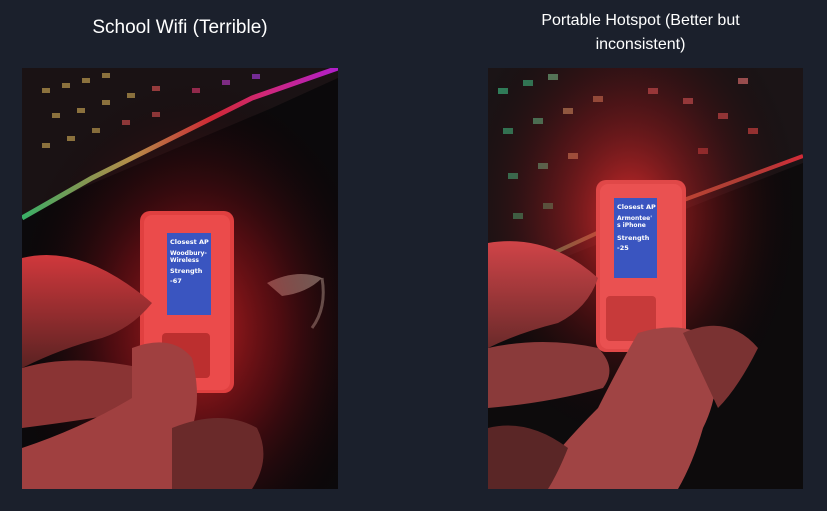  What do you see at coordinates (623, 248) in the screenshot?
I see `screen-strength-value: -25` at bounding box center [623, 248].